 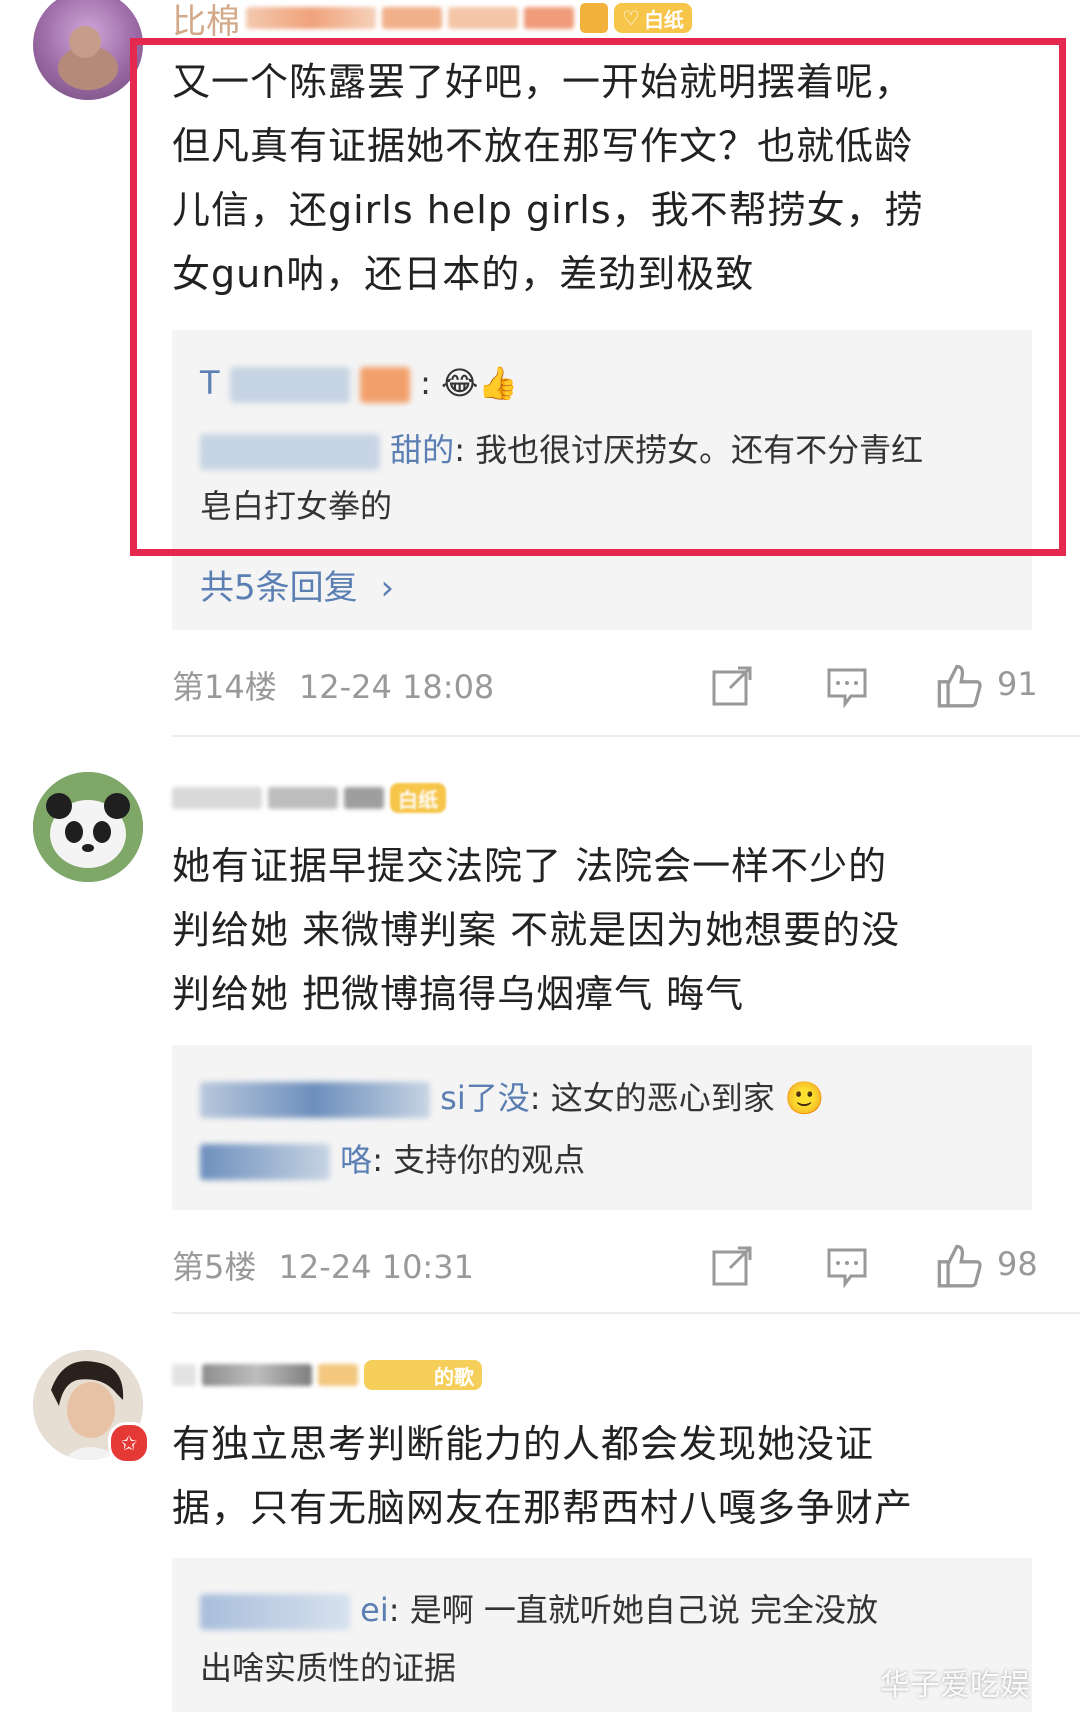 What do you see at coordinates (387, 588) in the screenshot?
I see `chevron-right-icon: ›` at bounding box center [387, 588].